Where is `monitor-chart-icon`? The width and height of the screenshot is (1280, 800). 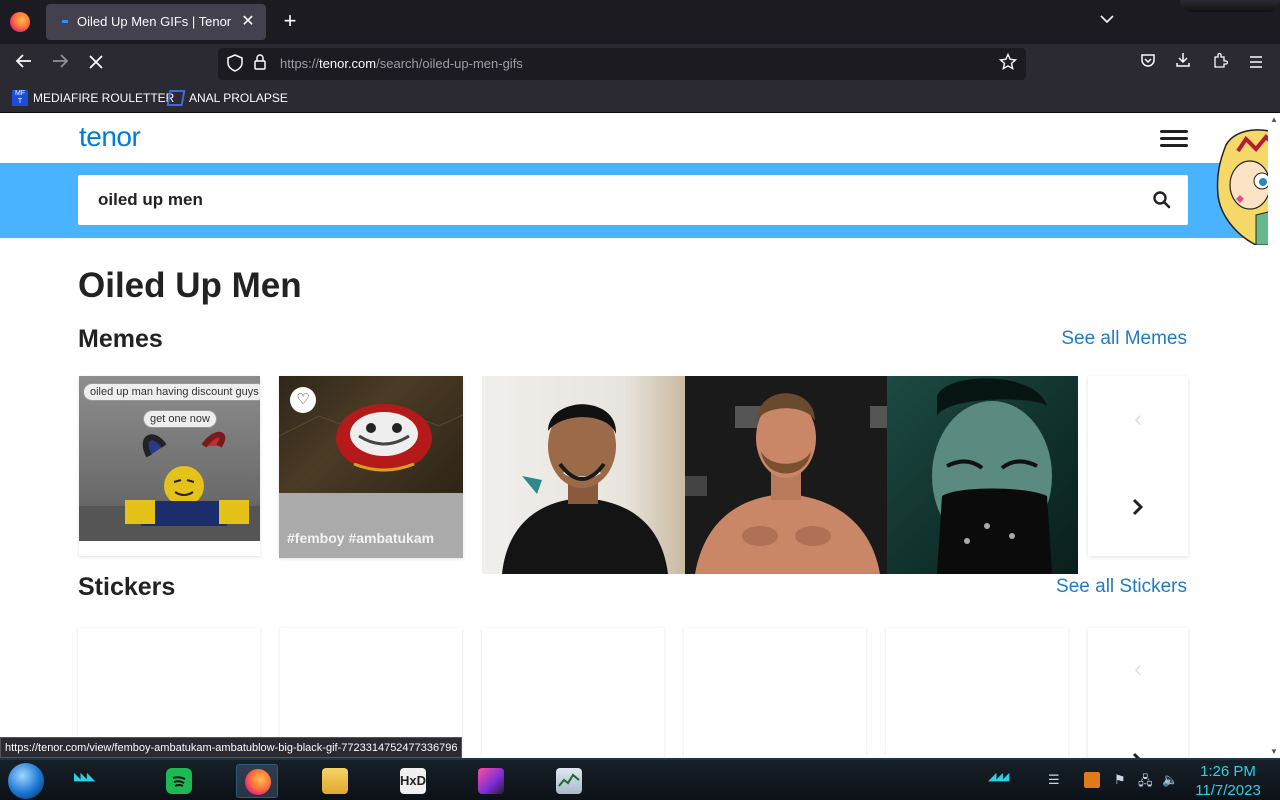 monitor-chart-icon is located at coordinates (569, 781).